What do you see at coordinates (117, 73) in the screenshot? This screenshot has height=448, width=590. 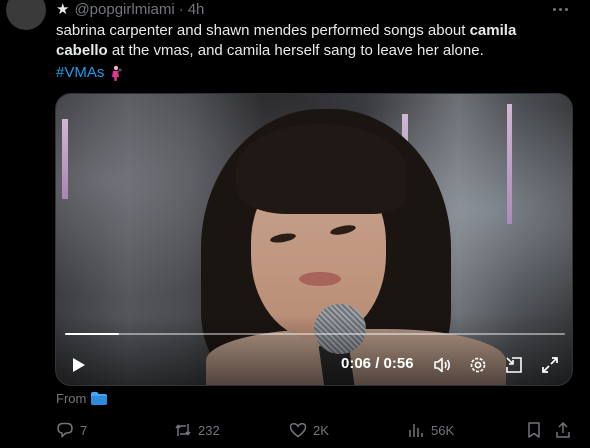 I see `singer-emoji-icon` at bounding box center [117, 73].